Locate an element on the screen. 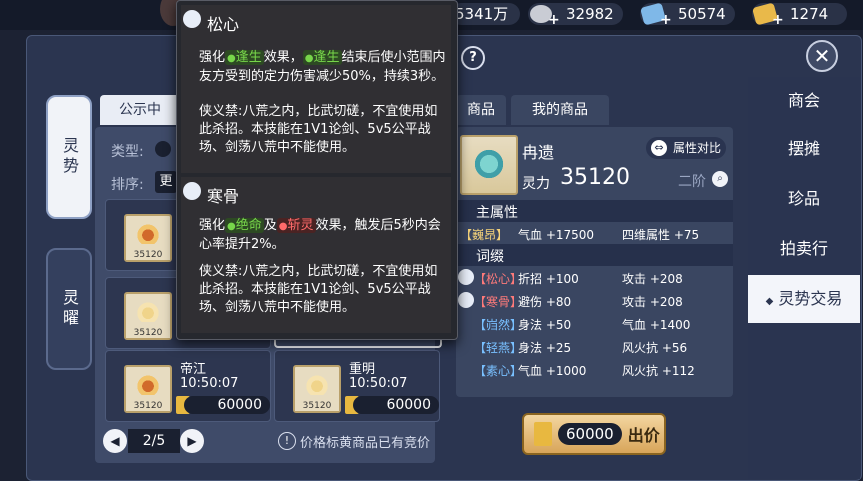 The height and width of the screenshot is (481, 863). affix-stat1: 身法 +25 is located at coordinates (545, 348).